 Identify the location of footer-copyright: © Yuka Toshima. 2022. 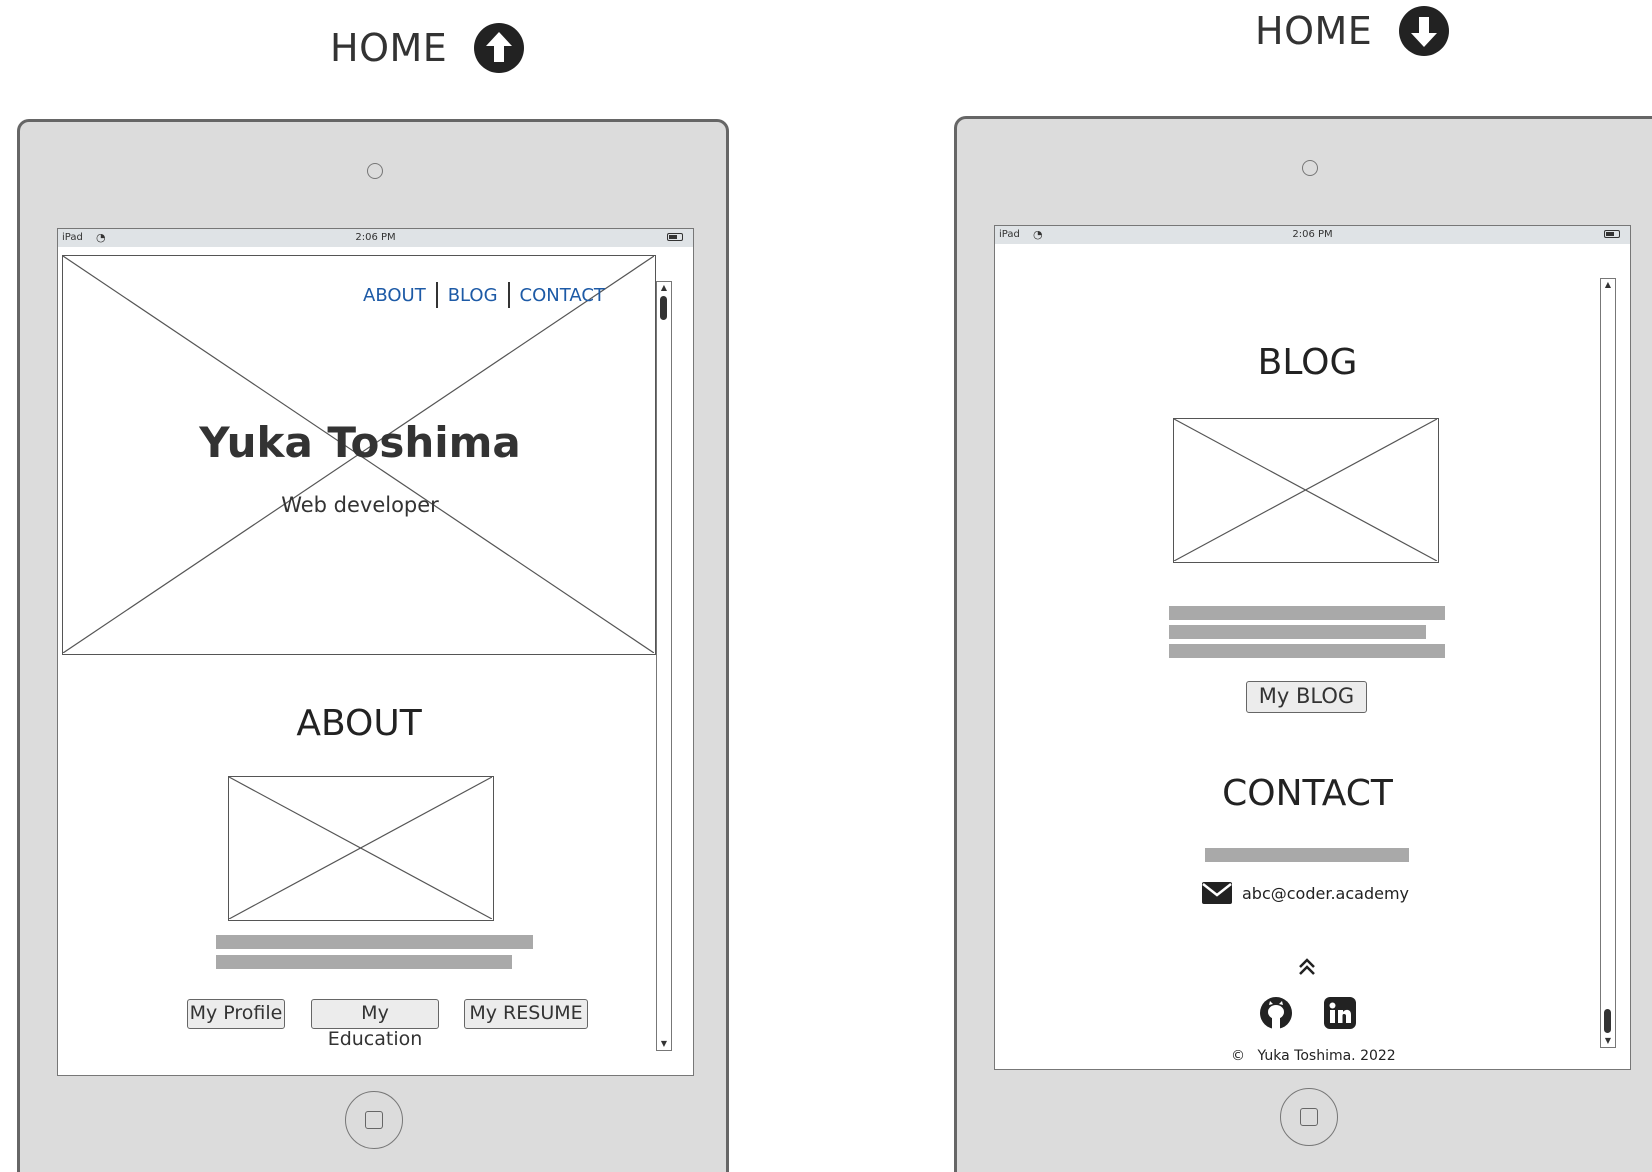
(1313, 1056).